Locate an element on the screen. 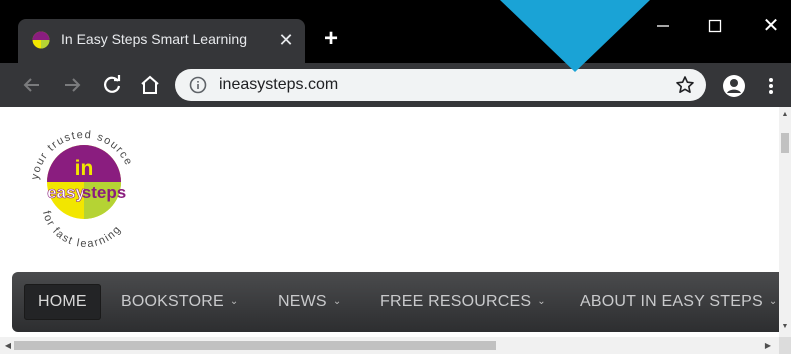 Image resolution: width=791 pixels, height=354 pixels. nav-item-about: ABOUT IN EASY STEPS ⌄ is located at coordinates (678, 302).